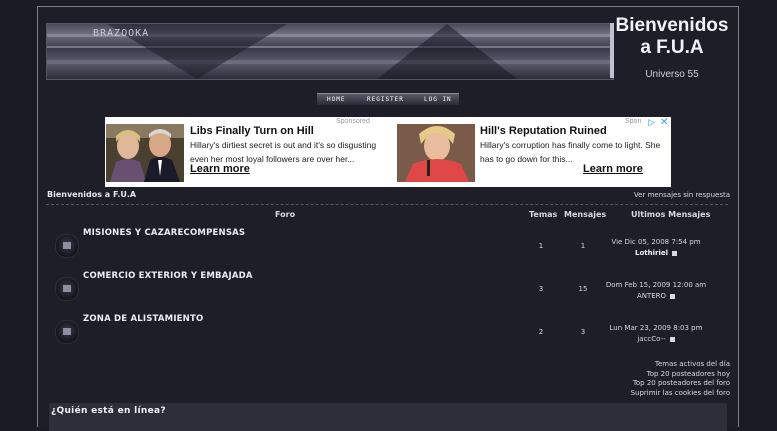 The image size is (777, 431). Describe the element at coordinates (388, 417) in the screenshot. I see `who-is-online-panel: ¿Quién está en línea?` at that location.